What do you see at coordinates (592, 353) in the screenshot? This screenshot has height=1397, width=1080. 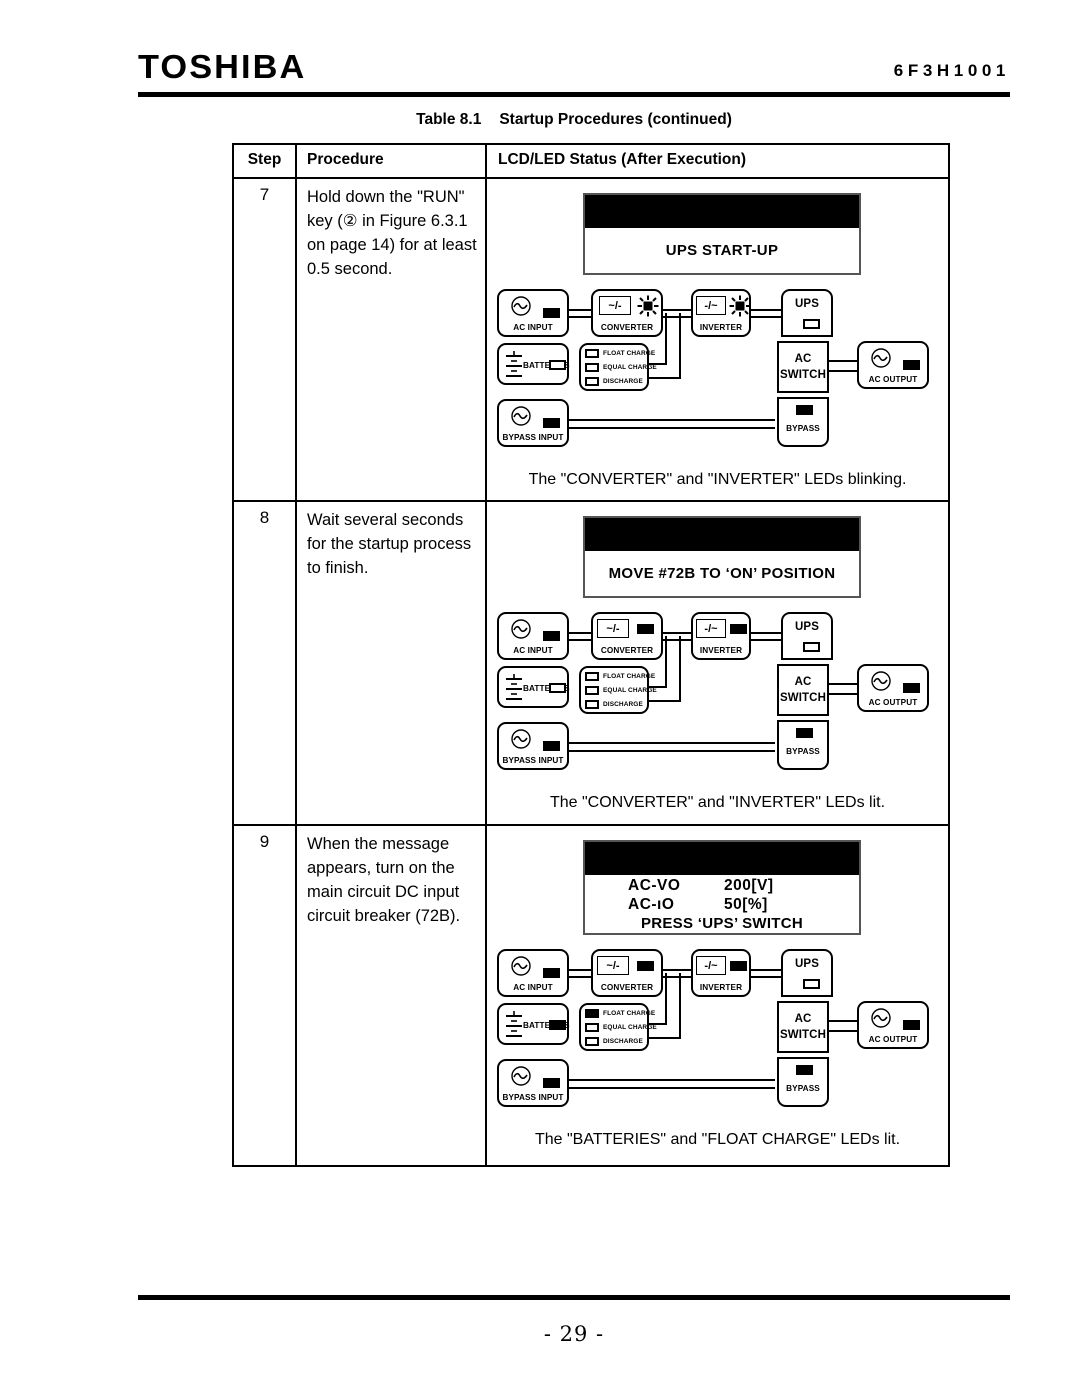 I see `led-float-charge` at bounding box center [592, 353].